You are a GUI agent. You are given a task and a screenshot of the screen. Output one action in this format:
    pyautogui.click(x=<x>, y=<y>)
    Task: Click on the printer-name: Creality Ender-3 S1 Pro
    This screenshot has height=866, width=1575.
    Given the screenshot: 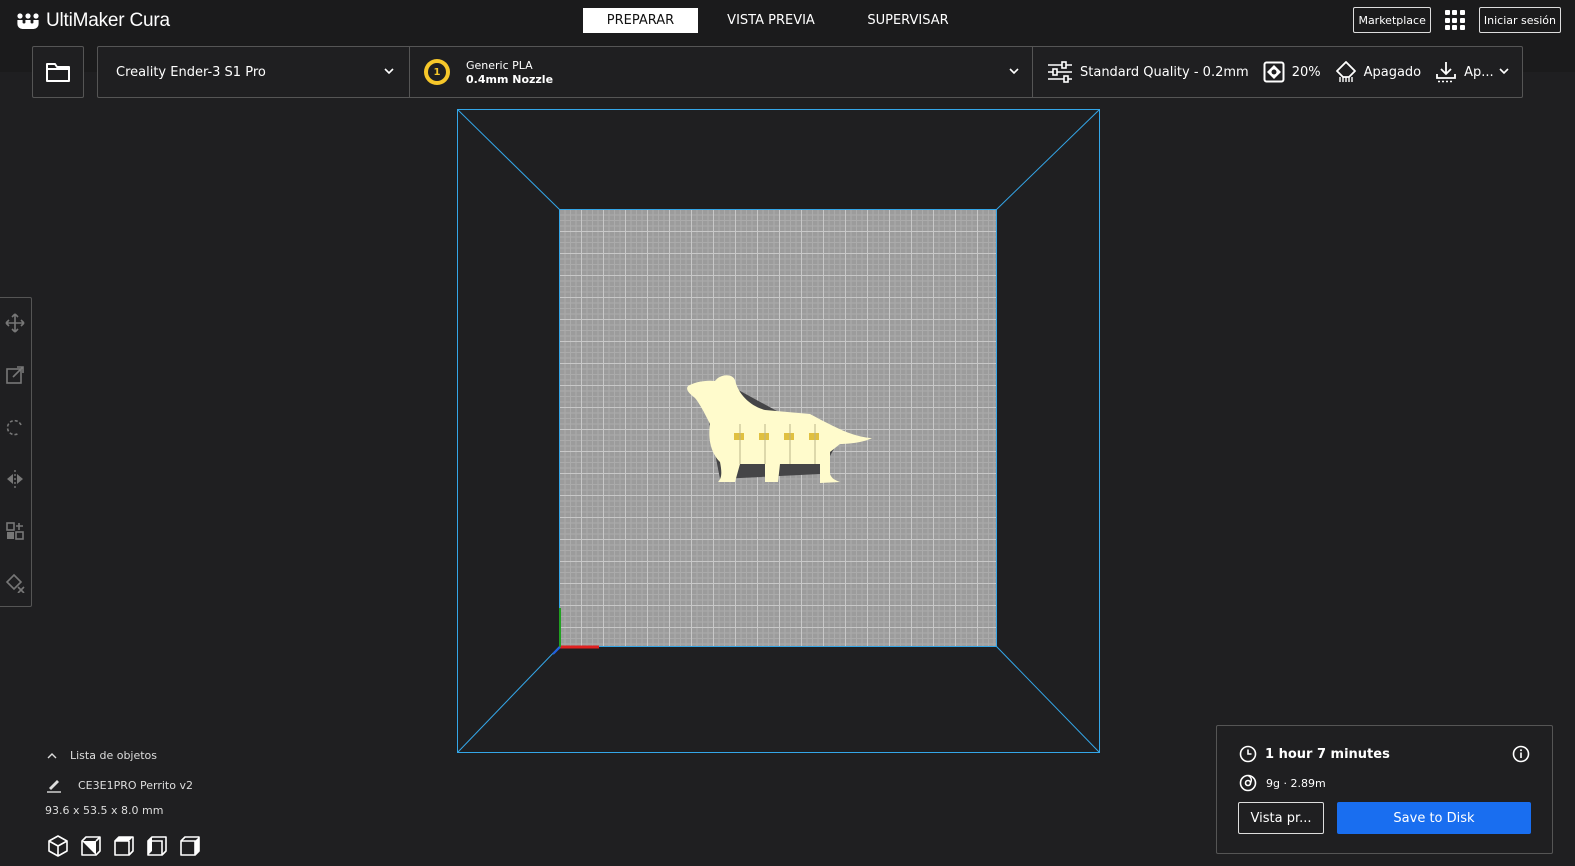 What is the action you would take?
    pyautogui.click(x=191, y=72)
    